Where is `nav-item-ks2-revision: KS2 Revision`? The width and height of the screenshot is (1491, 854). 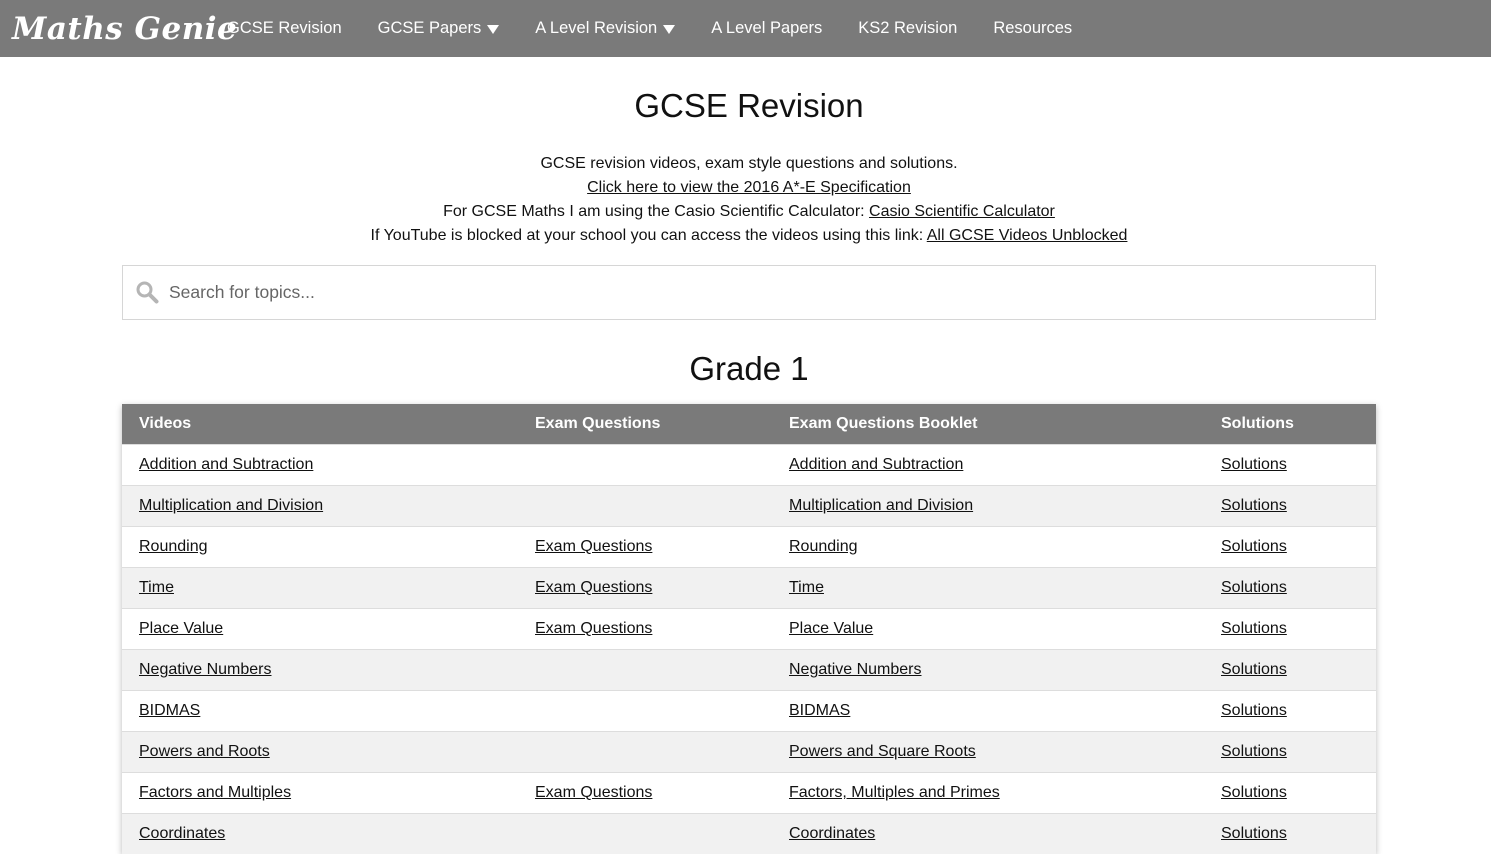 nav-item-ks2-revision: KS2 Revision is located at coordinates (907, 28).